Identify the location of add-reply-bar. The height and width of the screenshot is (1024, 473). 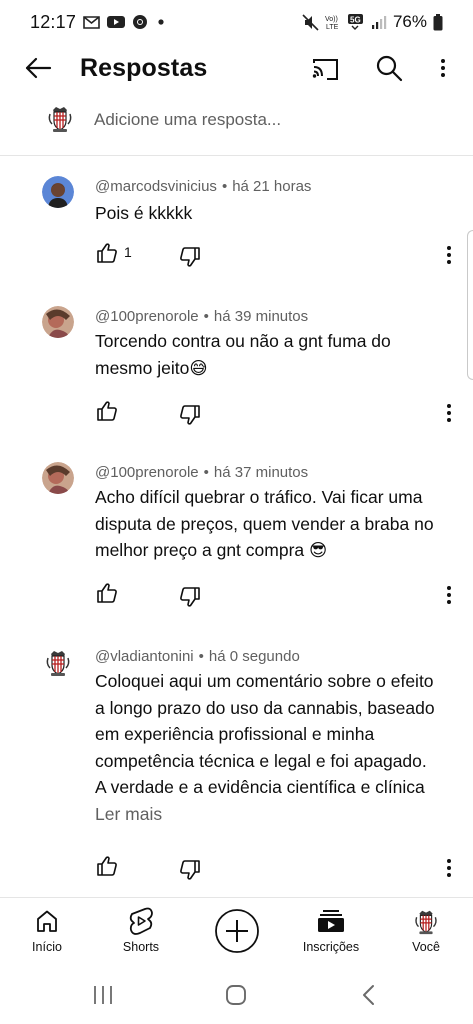
(236, 127).